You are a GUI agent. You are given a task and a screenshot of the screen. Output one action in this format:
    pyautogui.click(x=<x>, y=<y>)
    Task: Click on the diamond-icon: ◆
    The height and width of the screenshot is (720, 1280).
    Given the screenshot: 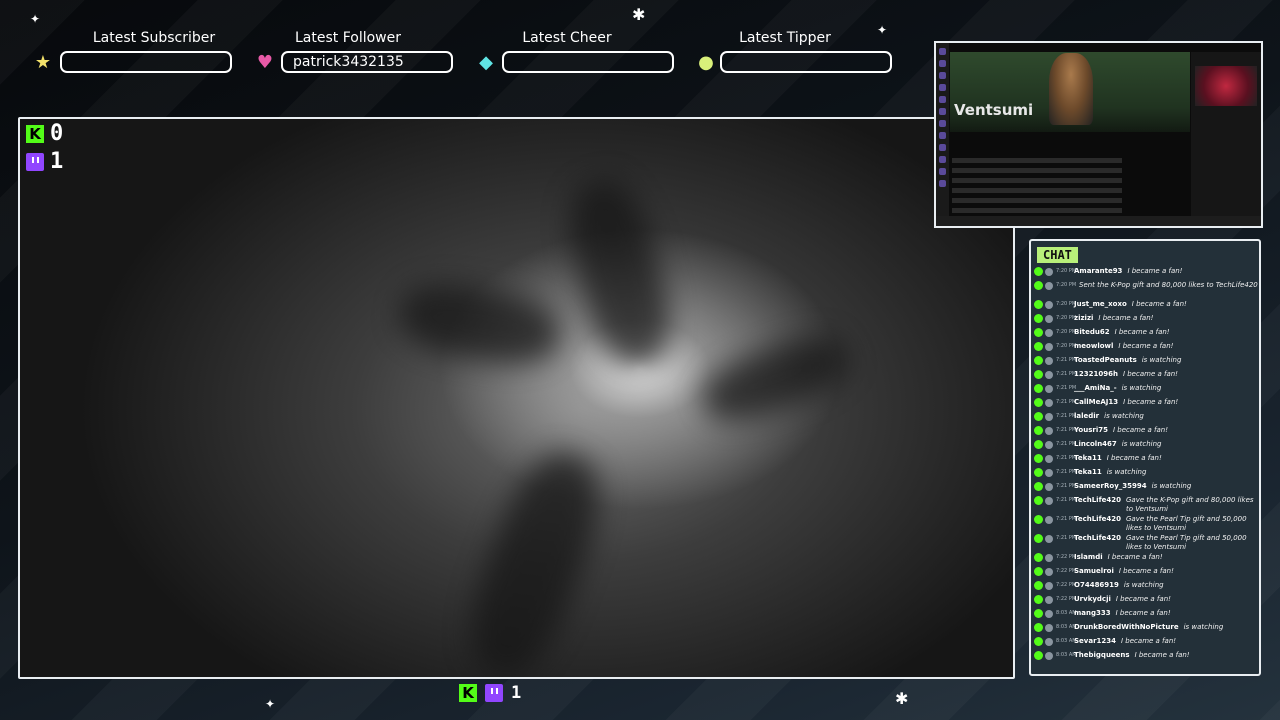 What is the action you would take?
    pyautogui.click(x=486, y=62)
    